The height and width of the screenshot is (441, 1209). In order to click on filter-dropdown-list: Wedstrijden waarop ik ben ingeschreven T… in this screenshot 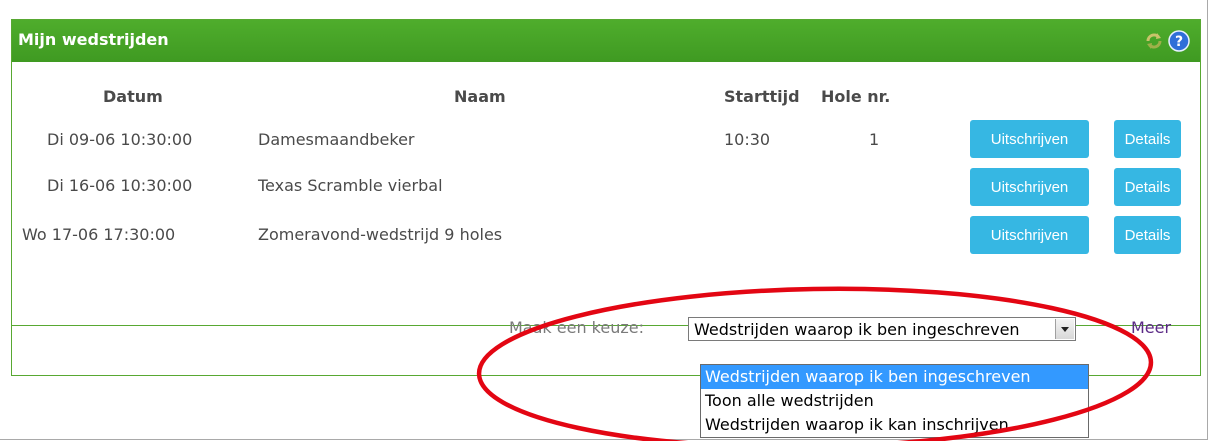, I will do `click(894, 401)`.